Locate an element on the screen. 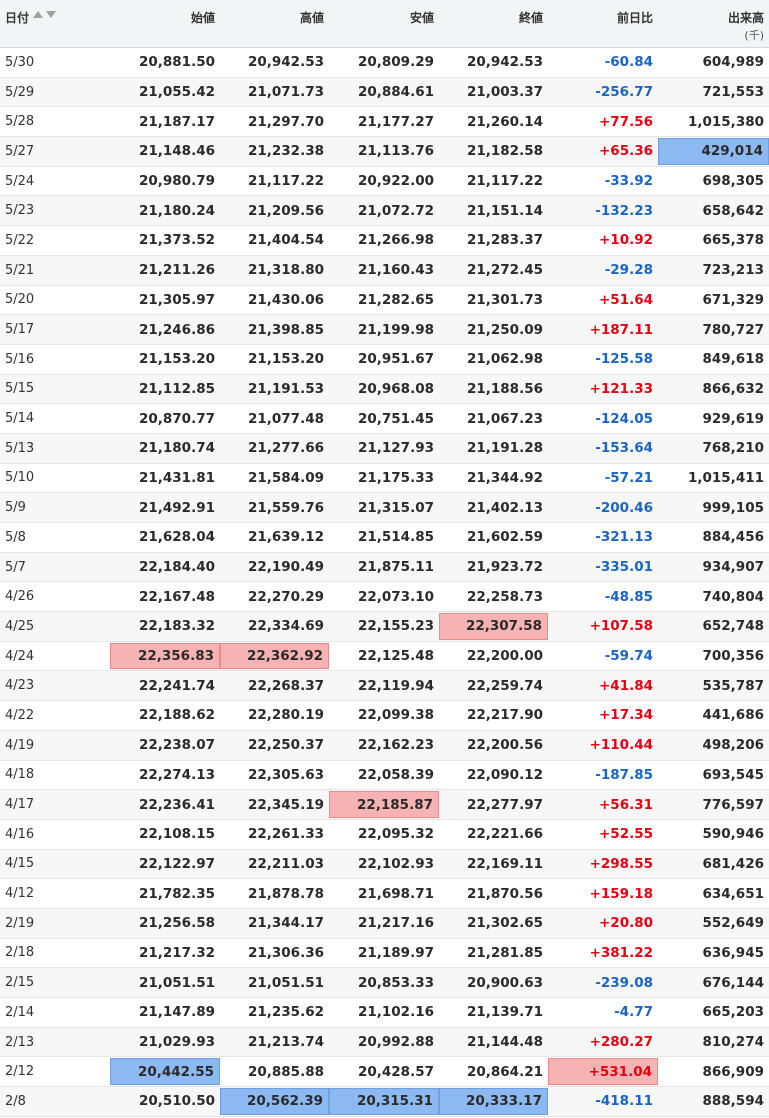 The image size is (769, 1118). cell-close: 21,602.59 is located at coordinates (504, 537).